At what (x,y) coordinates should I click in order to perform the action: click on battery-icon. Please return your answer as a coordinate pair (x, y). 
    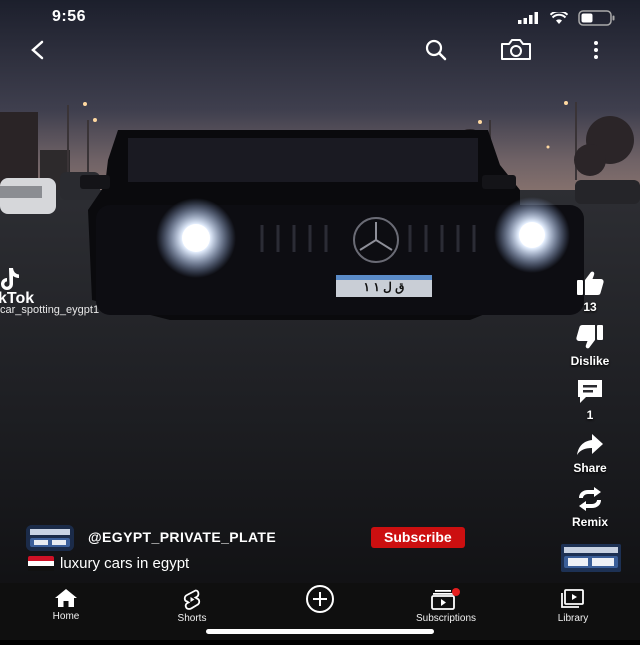
    Looking at the image, I should click on (596, 18).